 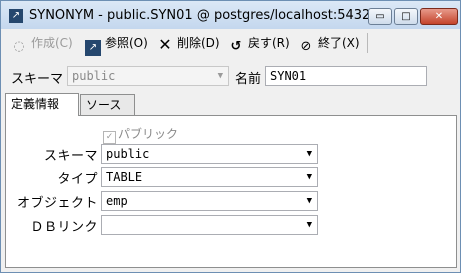 I want to click on object-value: emp, so click(x=117, y=201).